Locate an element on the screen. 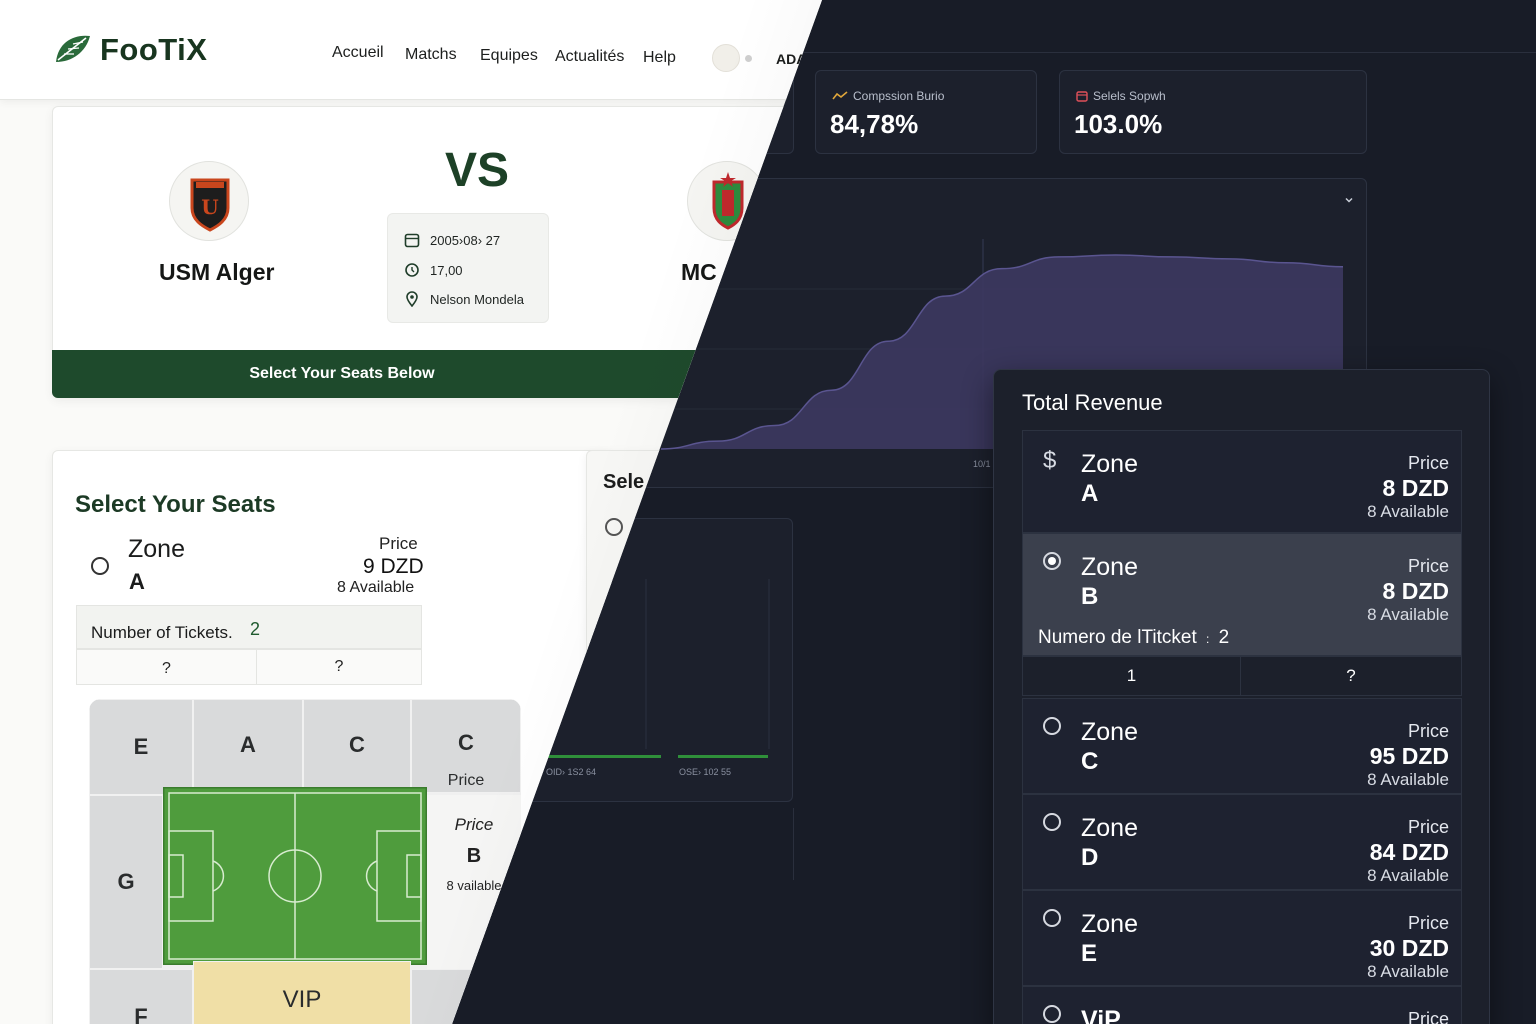  match-time: 17,00 is located at coordinates (433, 270).